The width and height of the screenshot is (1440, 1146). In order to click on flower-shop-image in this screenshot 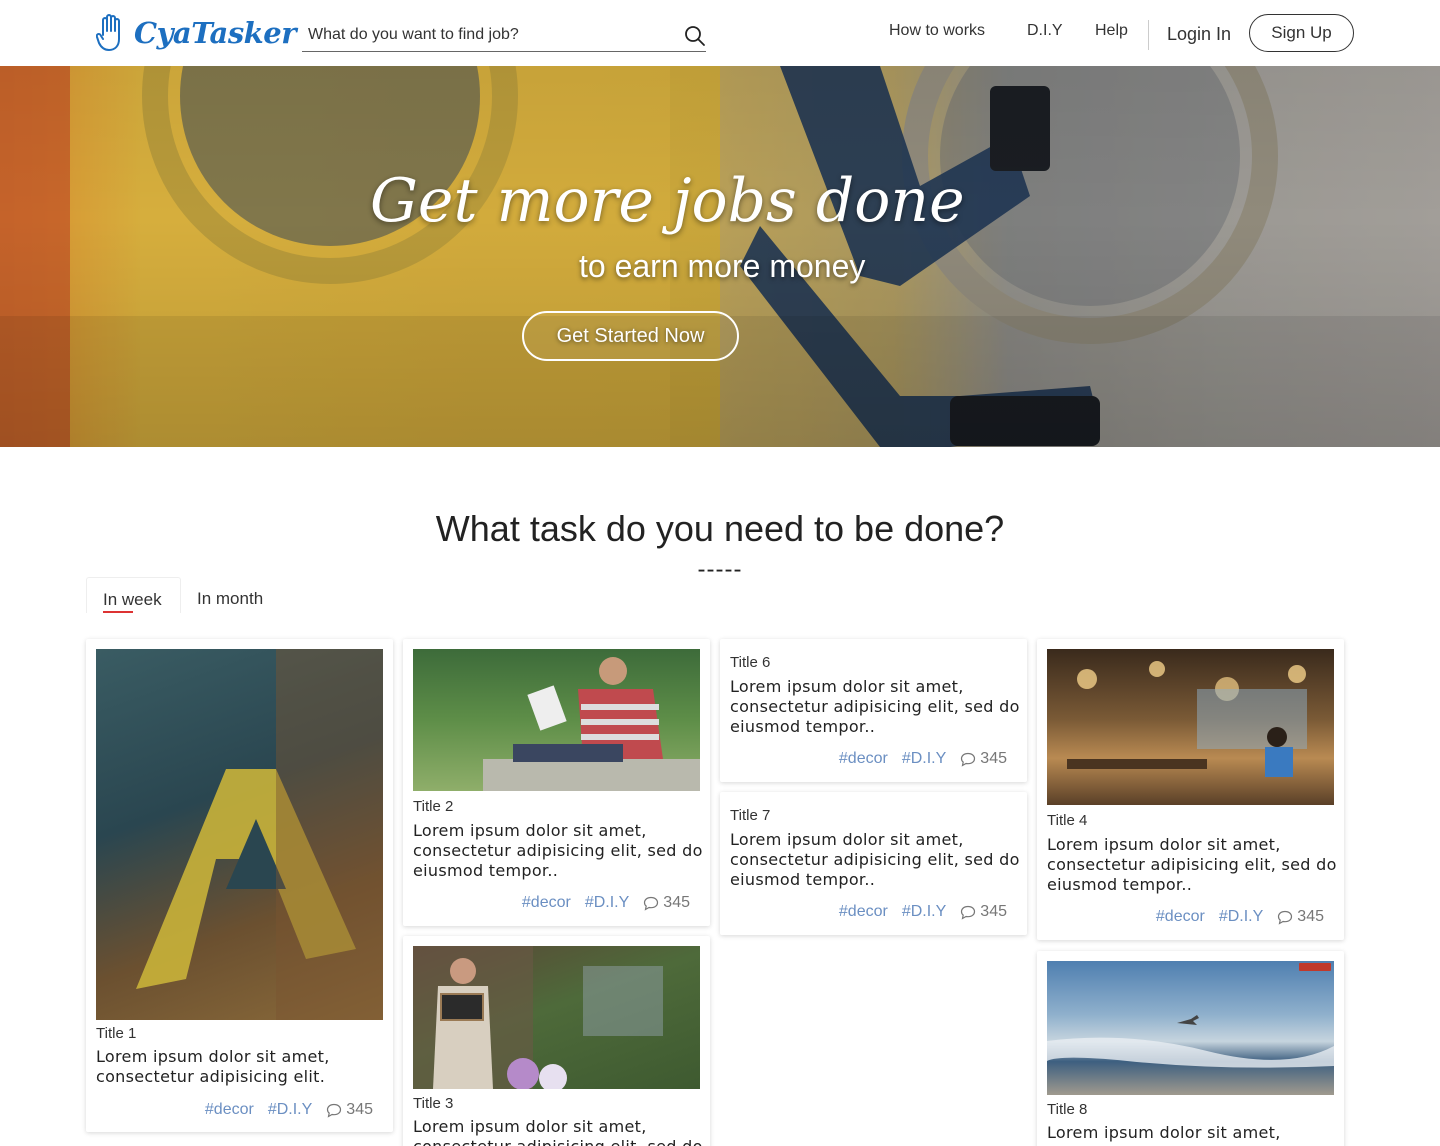, I will do `click(538, 1017)`.